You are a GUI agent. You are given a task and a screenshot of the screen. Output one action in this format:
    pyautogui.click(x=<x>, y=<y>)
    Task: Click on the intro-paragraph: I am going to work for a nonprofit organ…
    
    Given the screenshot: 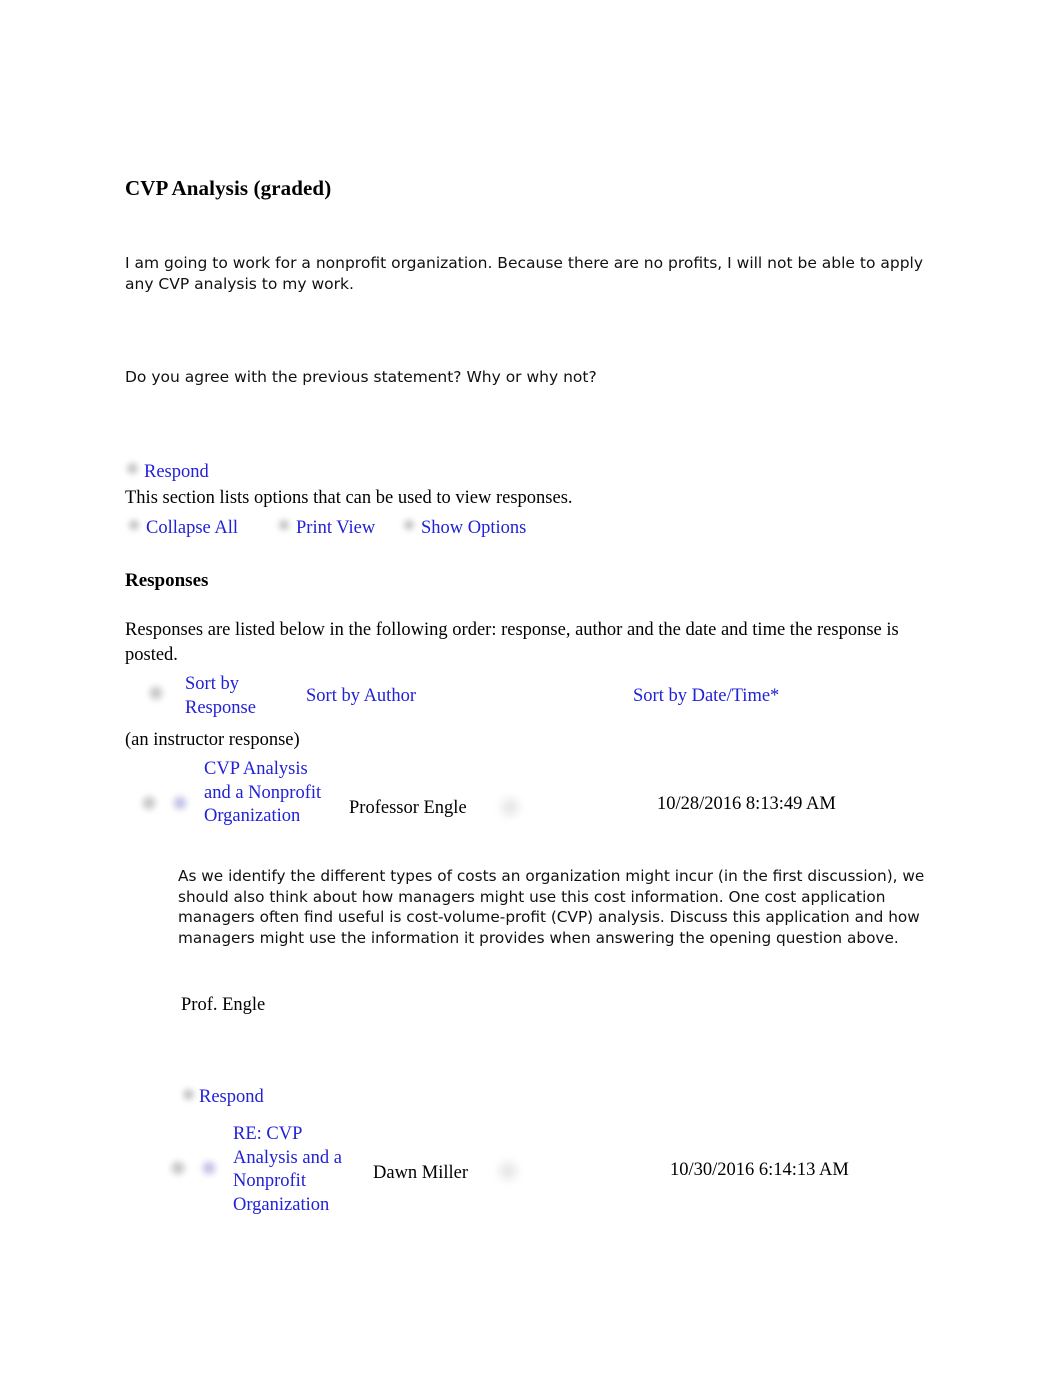 What is the action you would take?
    pyautogui.click(x=524, y=273)
    